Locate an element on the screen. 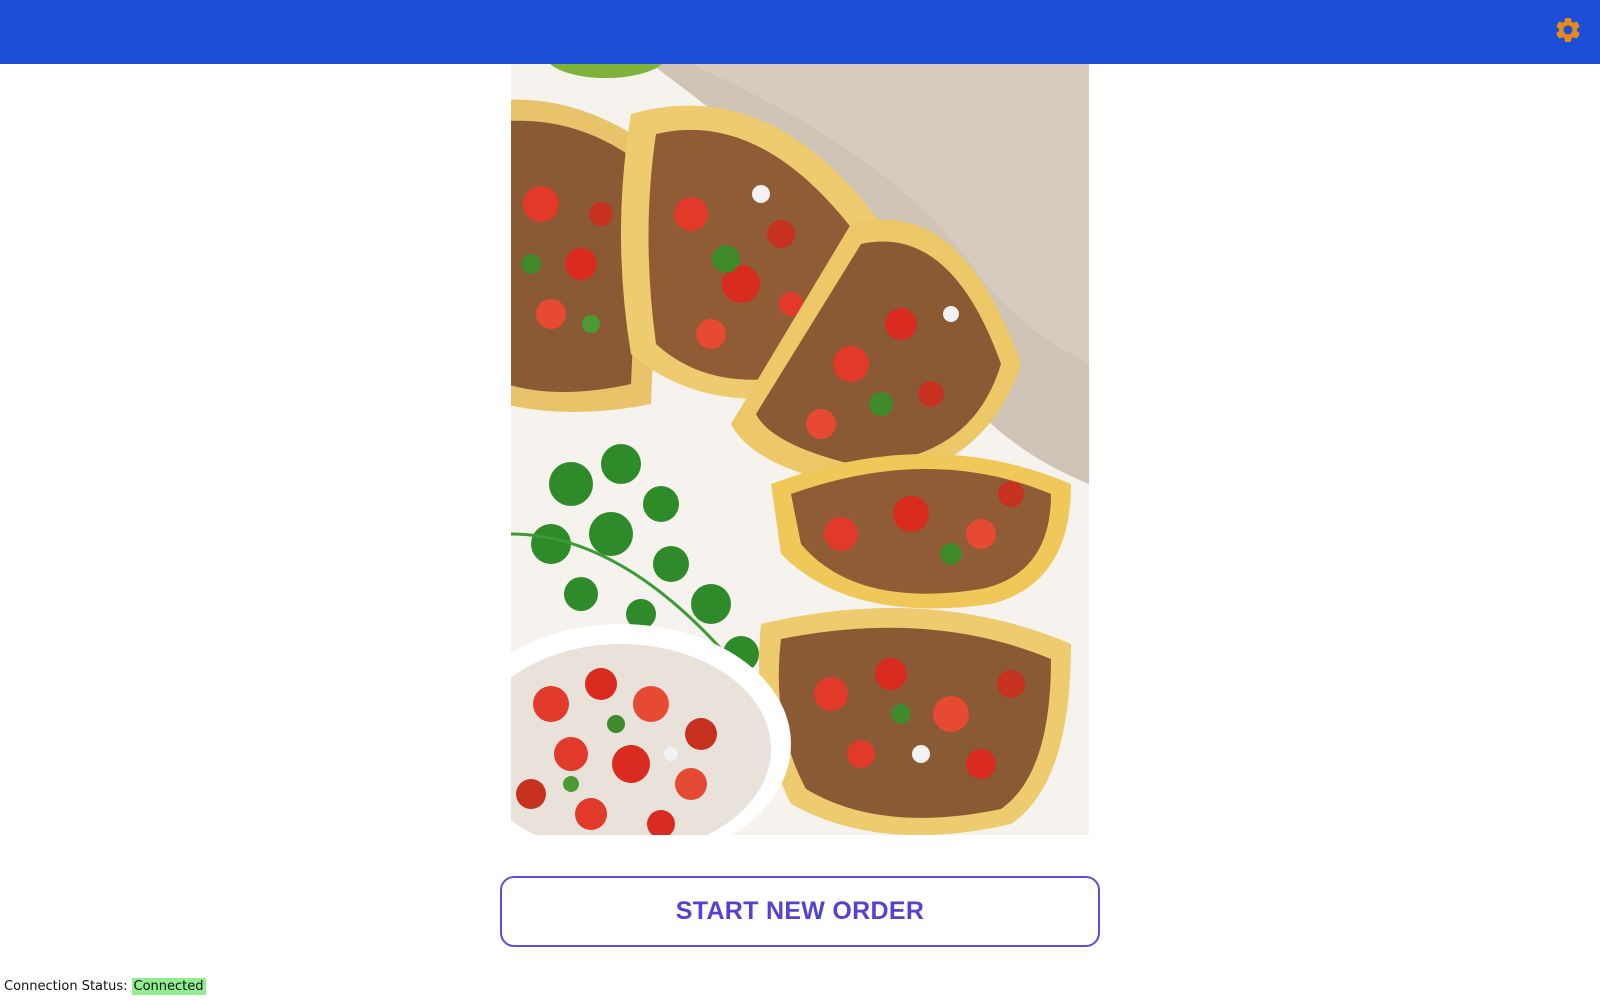  connection-status: Connection Status: Connected is located at coordinates (105, 986).